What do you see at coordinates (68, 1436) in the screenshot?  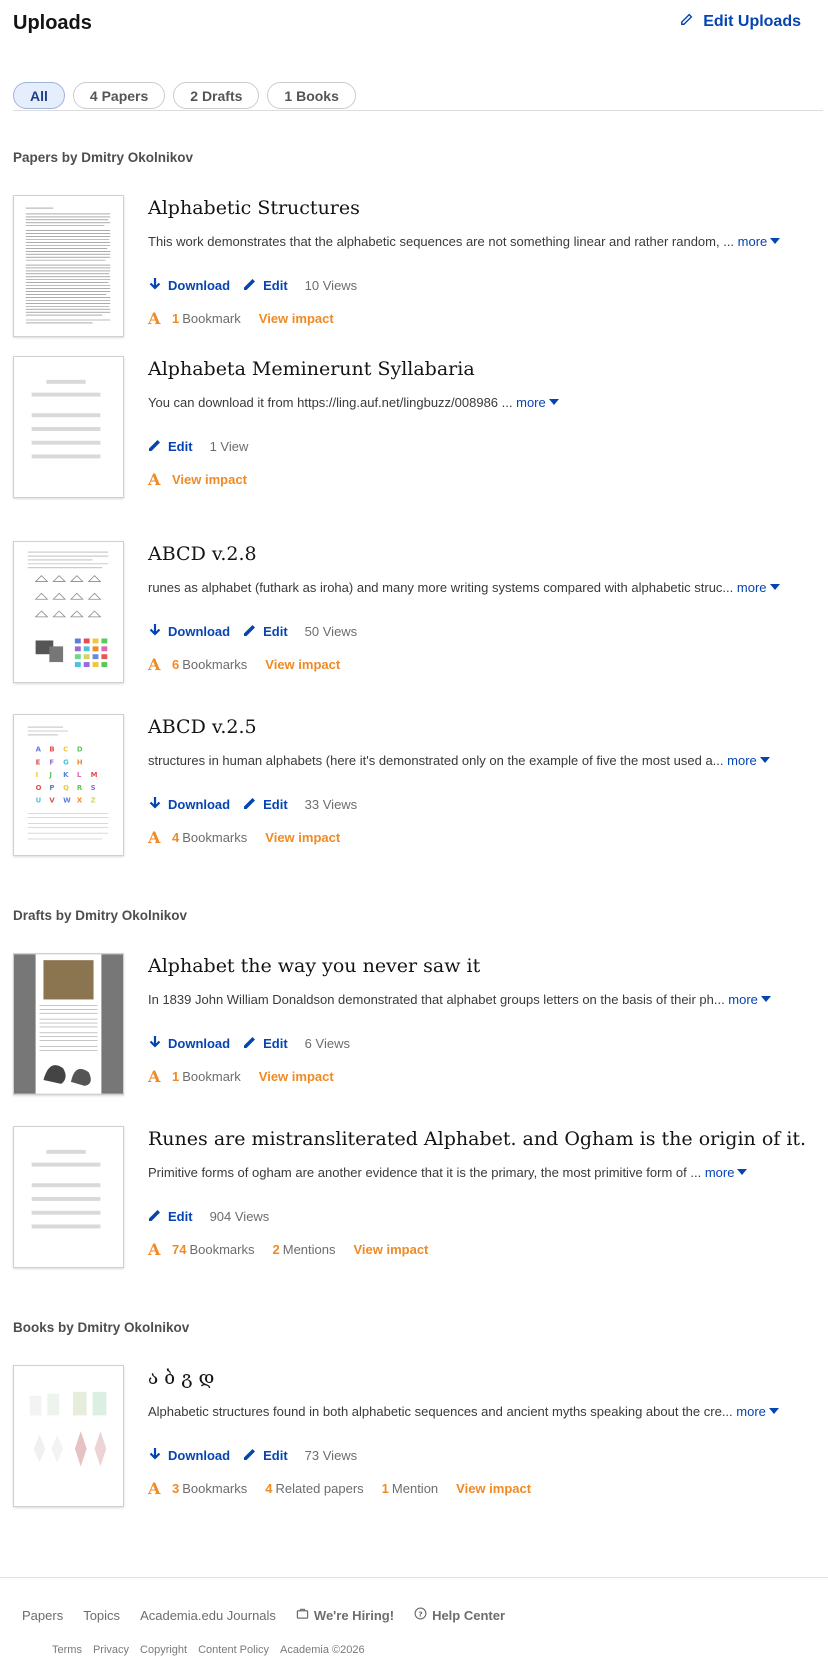 I see `book-thumbnail` at bounding box center [68, 1436].